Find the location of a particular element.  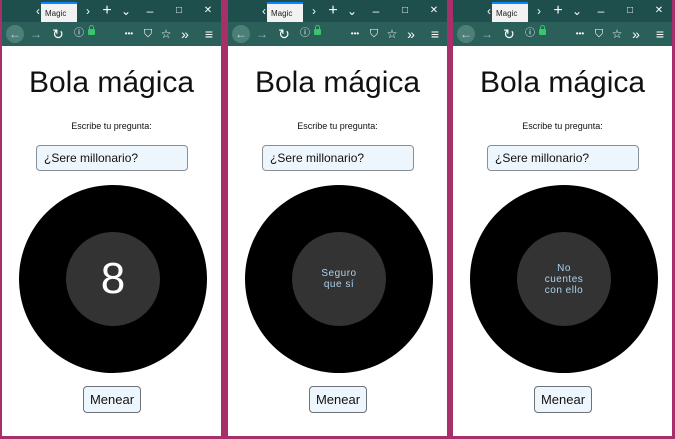

answer-window: No cuentes con ello is located at coordinates (564, 279).